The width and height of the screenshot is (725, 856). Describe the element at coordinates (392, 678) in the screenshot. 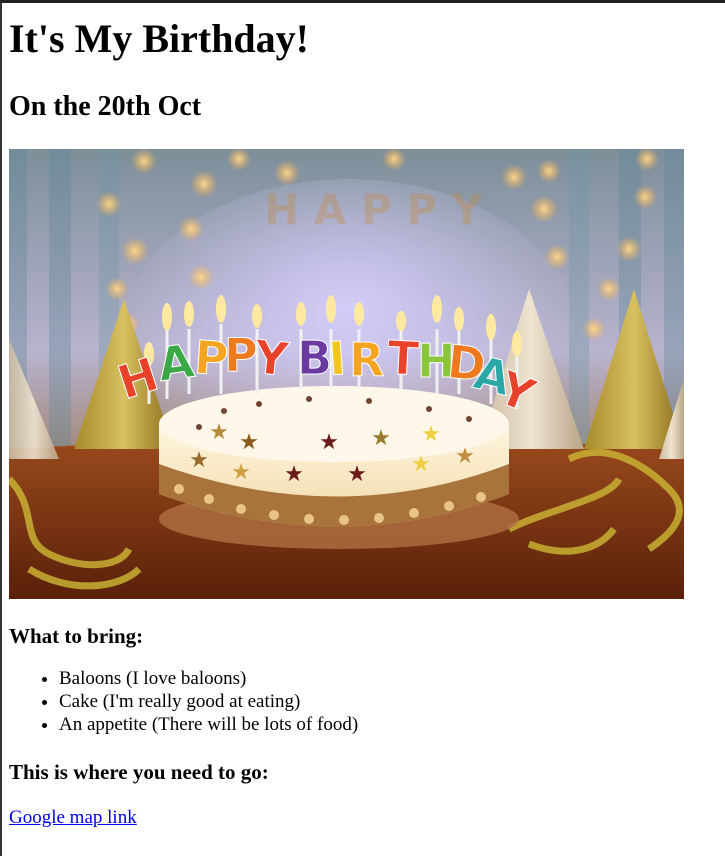

I see `list-item: Baloons (I love baloons)` at that location.